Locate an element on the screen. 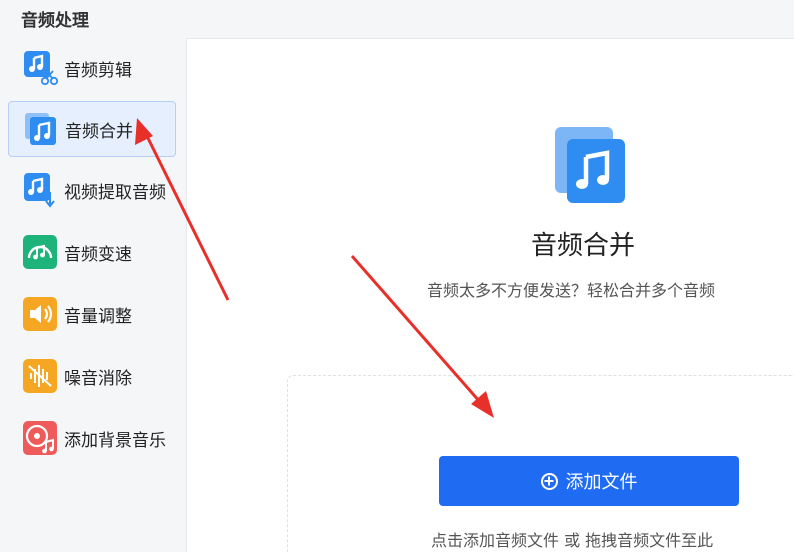 This screenshot has height=552, width=794. music-scissors-icon is located at coordinates (40, 68).